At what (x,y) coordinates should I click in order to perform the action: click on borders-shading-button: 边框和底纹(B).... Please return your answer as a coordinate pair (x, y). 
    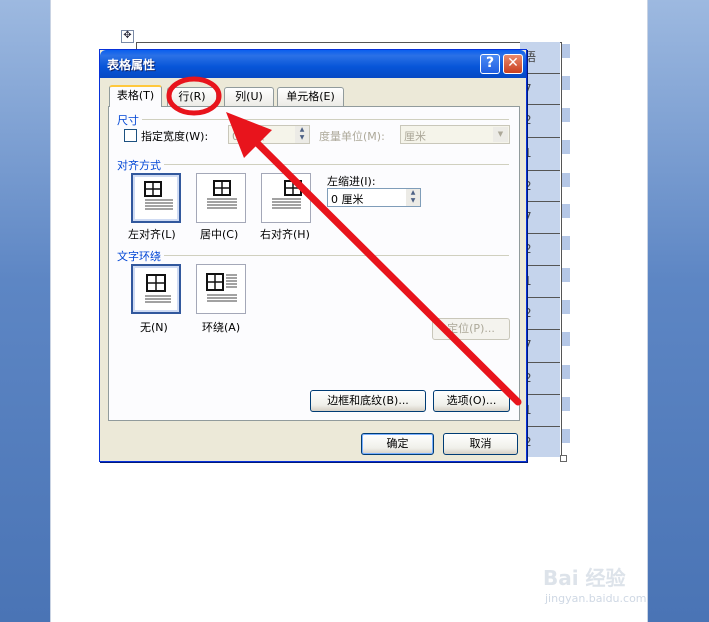
    Looking at the image, I should click on (368, 401).